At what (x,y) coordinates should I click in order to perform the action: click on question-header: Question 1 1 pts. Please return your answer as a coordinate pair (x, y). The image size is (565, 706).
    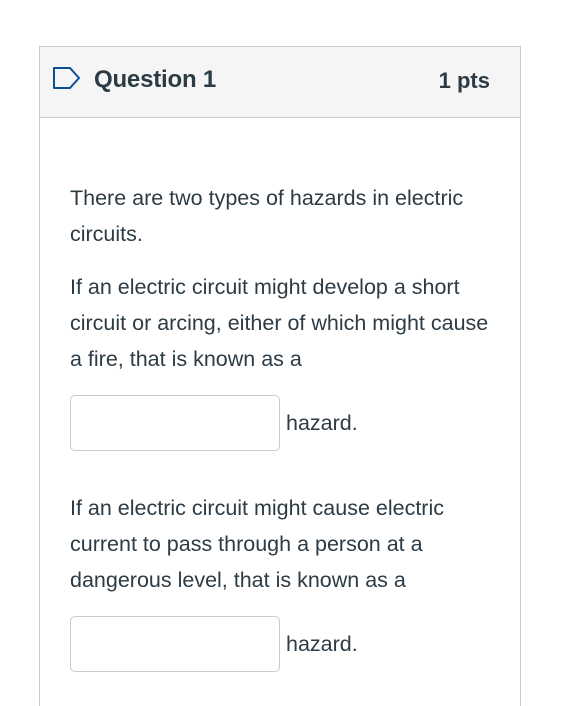
    Looking at the image, I should click on (280, 82).